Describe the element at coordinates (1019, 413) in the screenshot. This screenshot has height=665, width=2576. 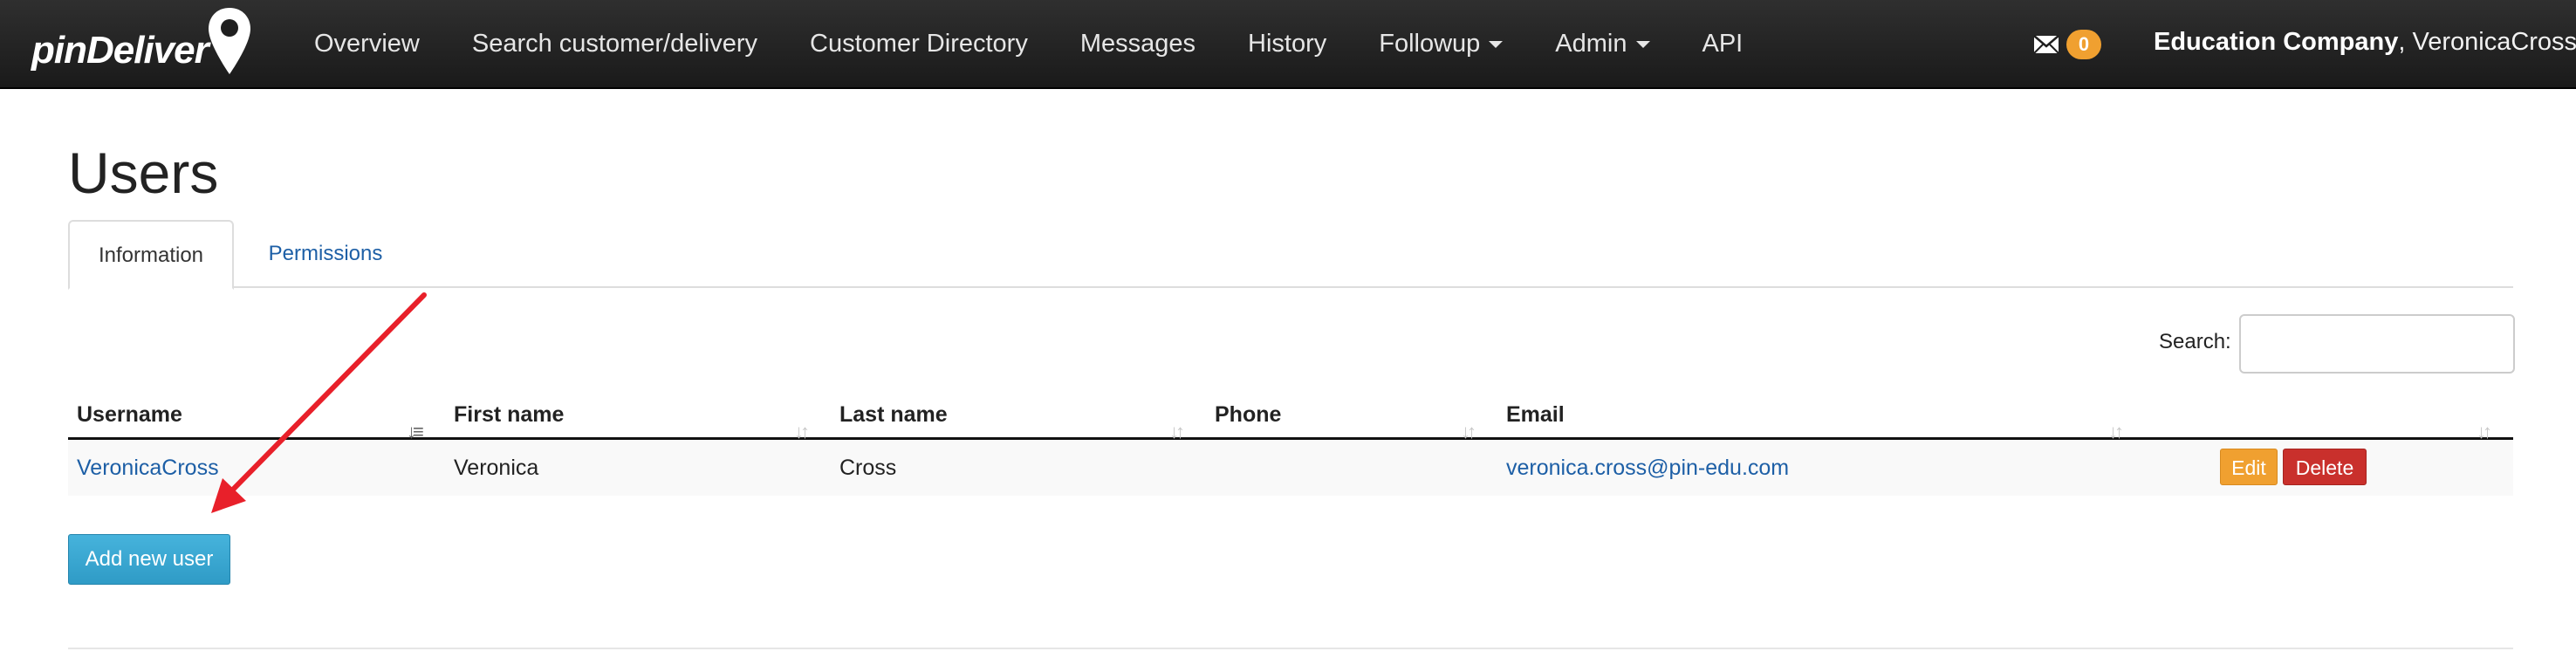
I see `column-header-last-name: Last name ↓↑` at that location.